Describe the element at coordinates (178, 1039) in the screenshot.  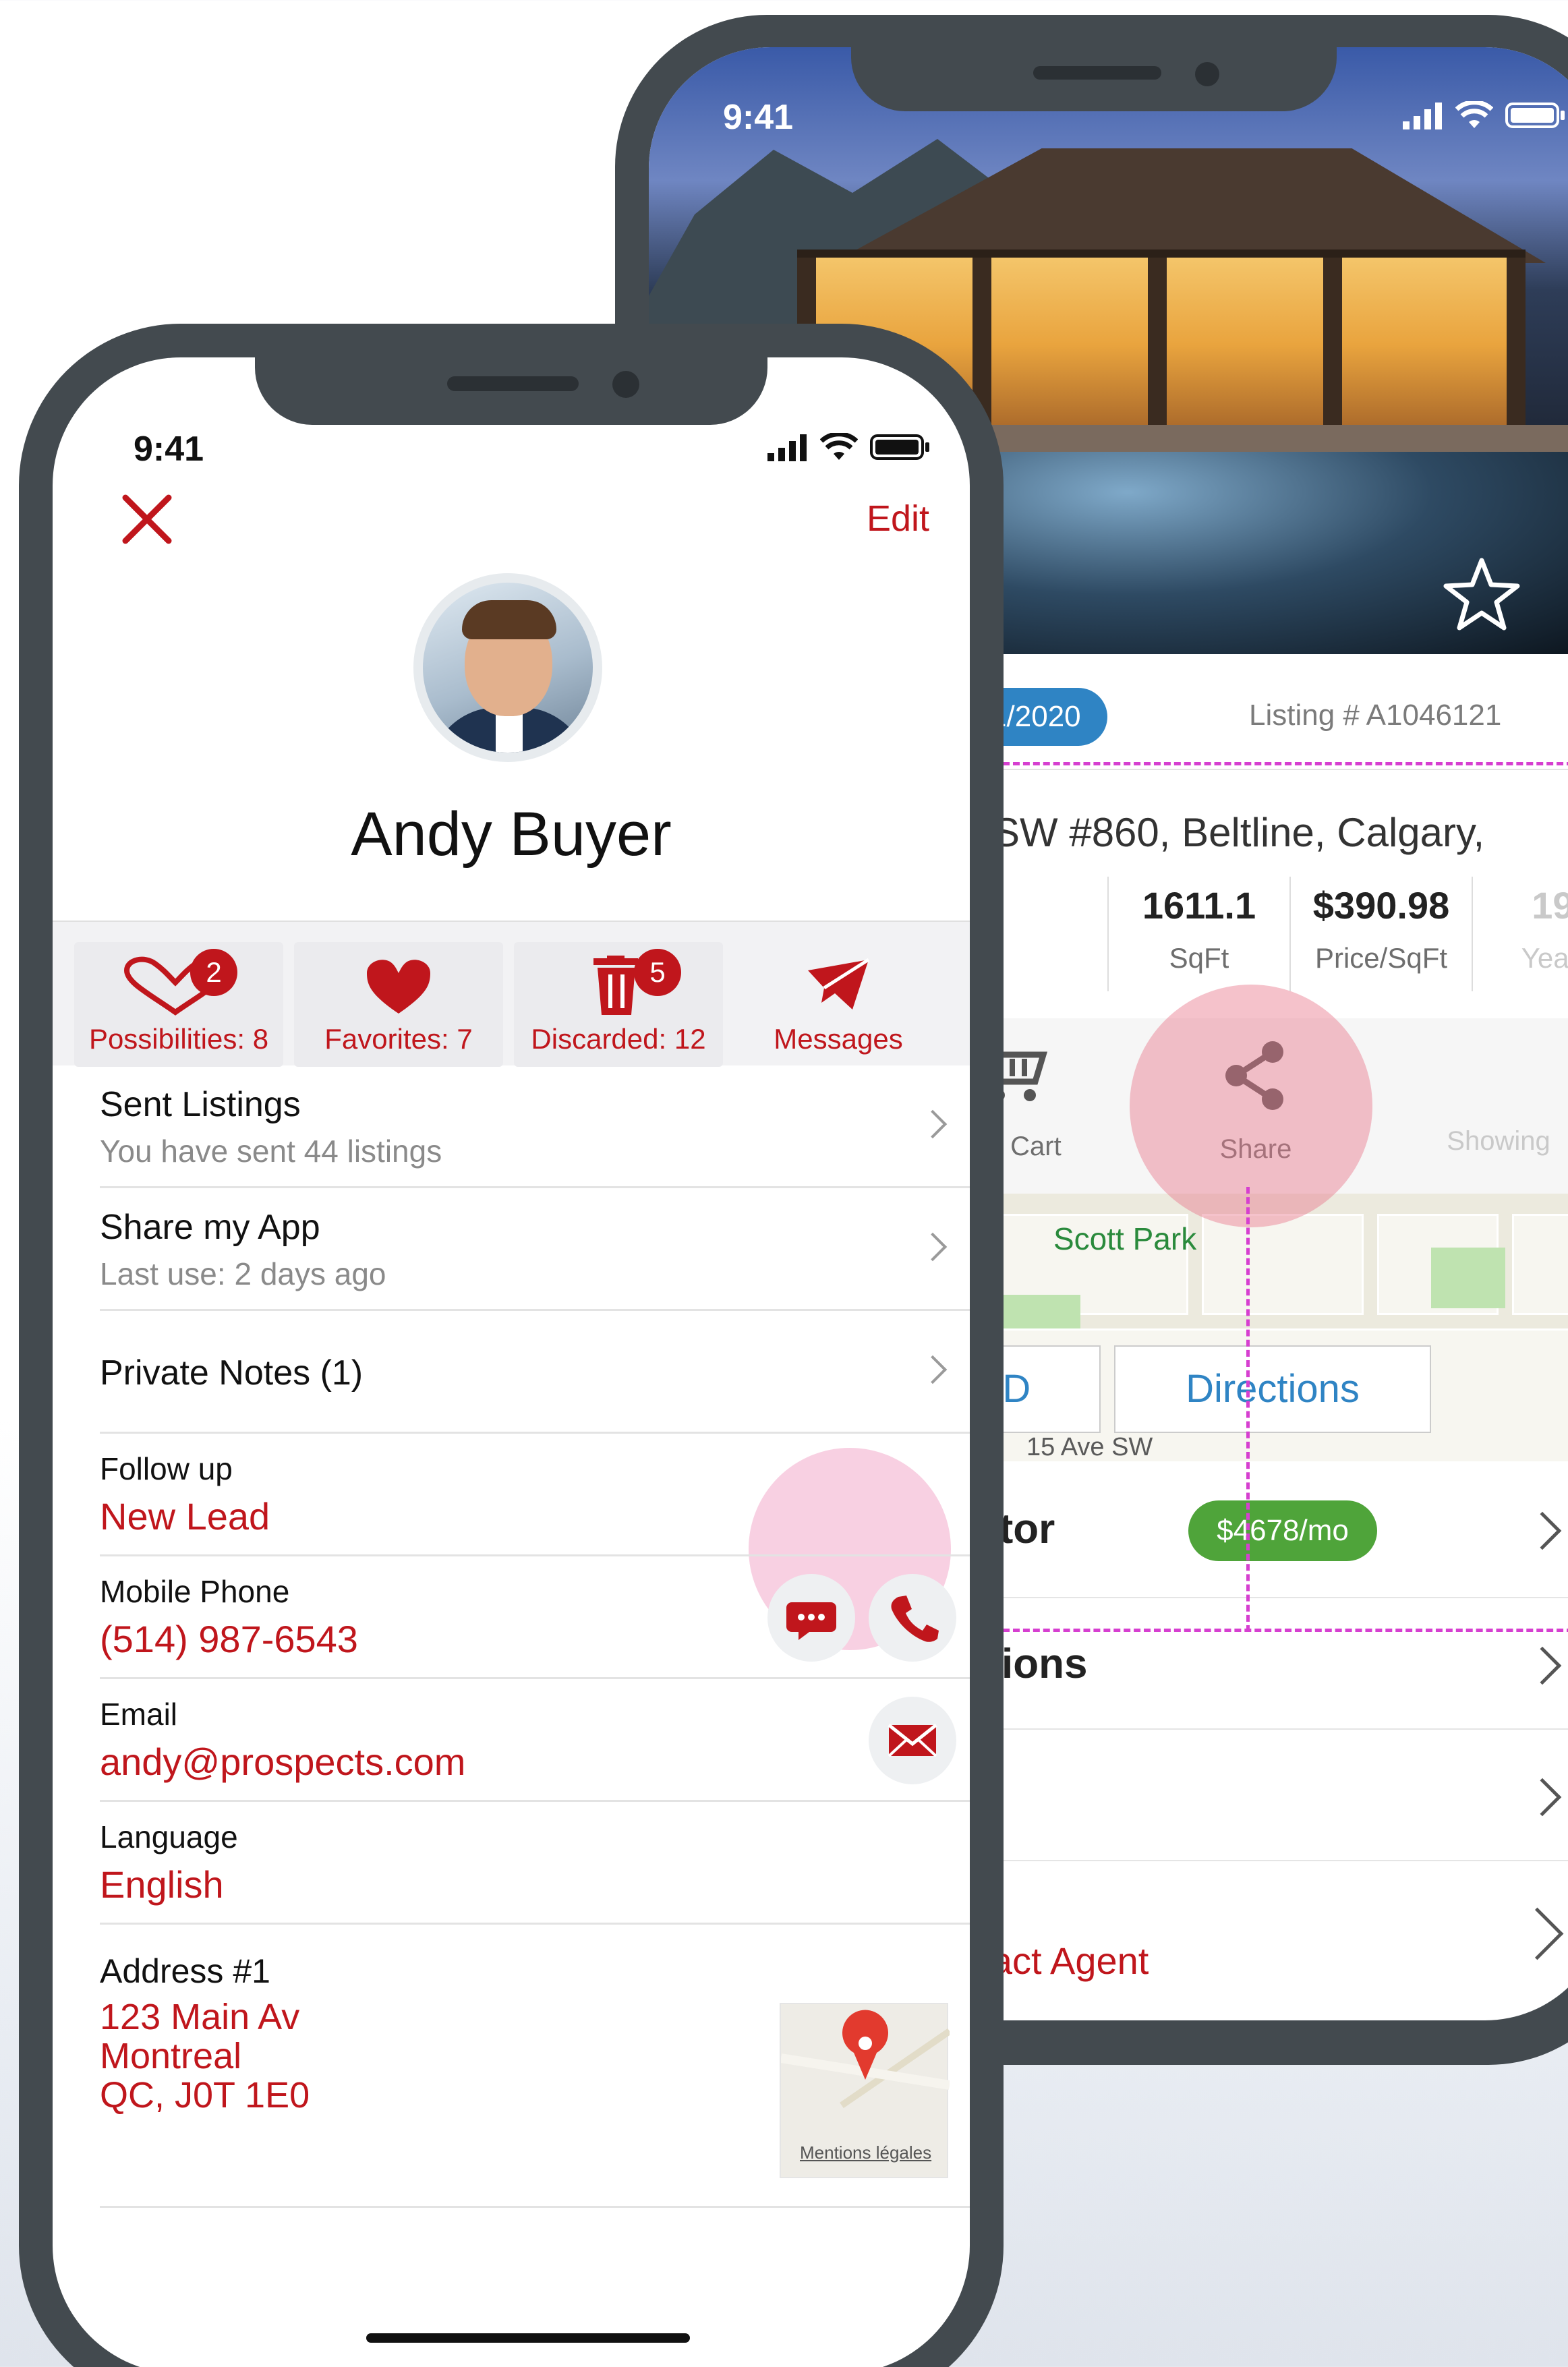
I see `possibilities-label: Possibilities: 8` at that location.